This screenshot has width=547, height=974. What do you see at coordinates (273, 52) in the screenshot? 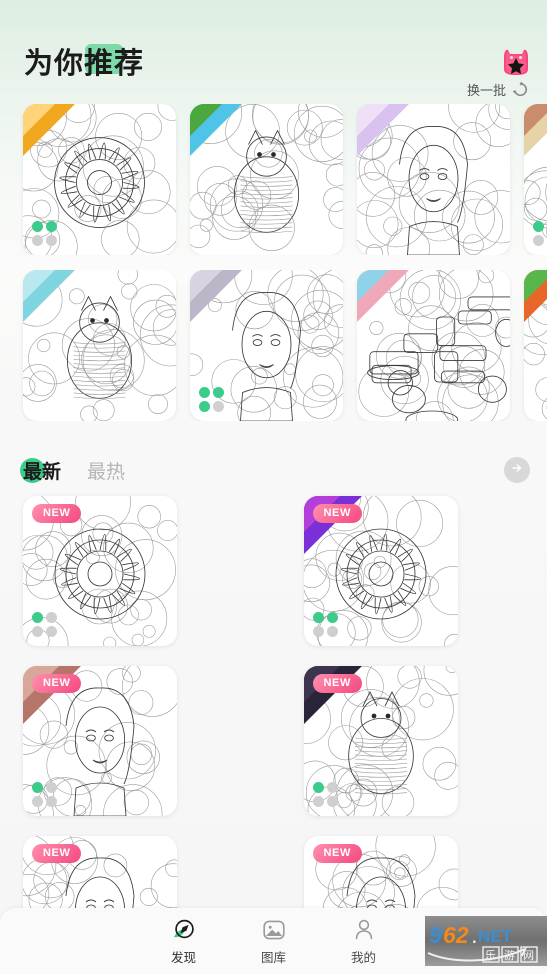
I see `header: 为你推荐 换一批` at bounding box center [273, 52].